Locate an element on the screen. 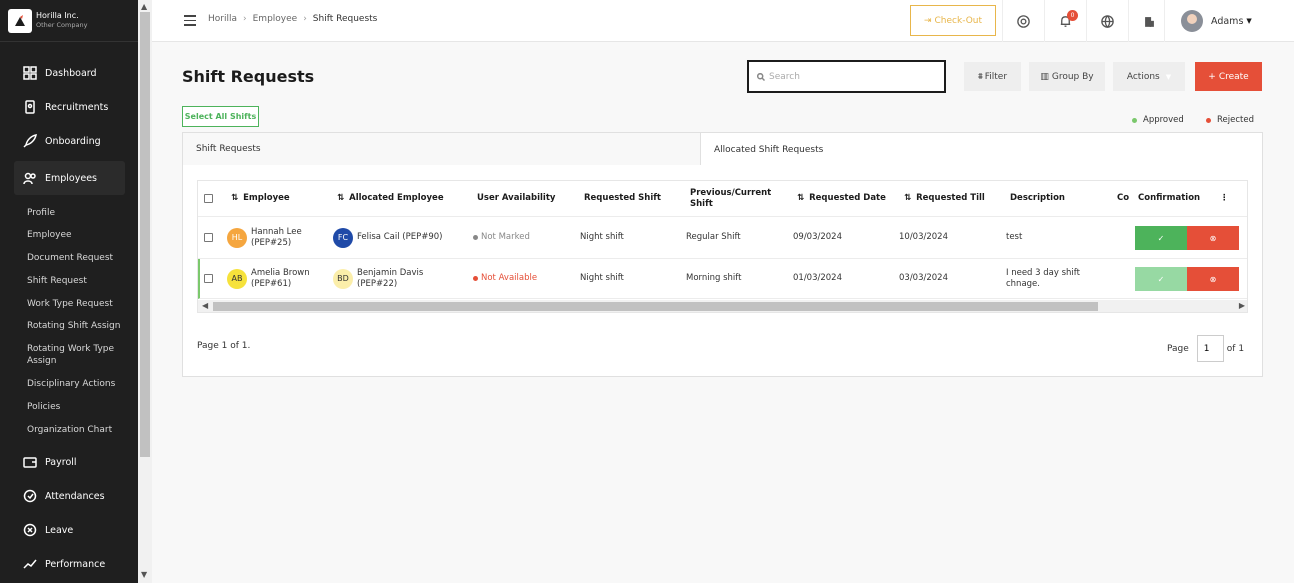  allocated-employee-id: (PEP#22) is located at coordinates (377, 283).